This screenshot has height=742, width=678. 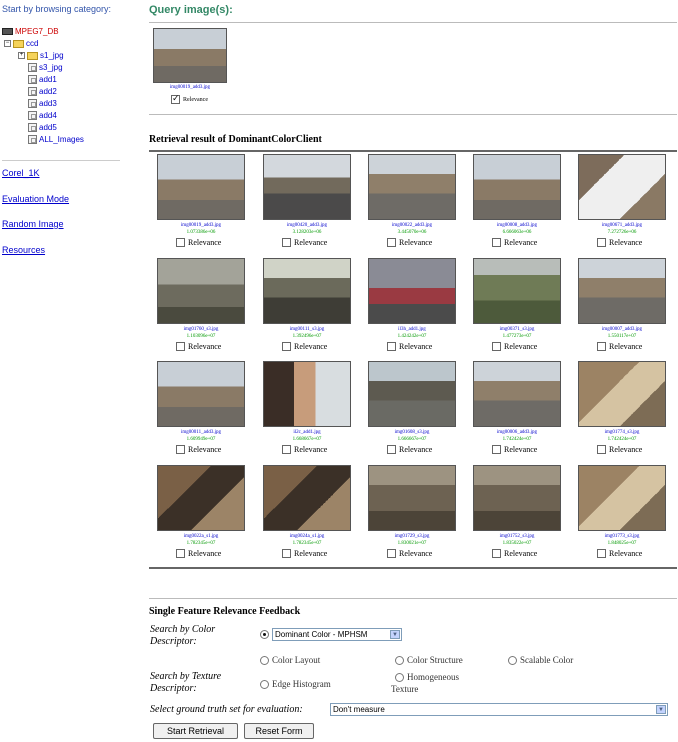 I want to click on tree-item: add1, so click(x=42, y=79).